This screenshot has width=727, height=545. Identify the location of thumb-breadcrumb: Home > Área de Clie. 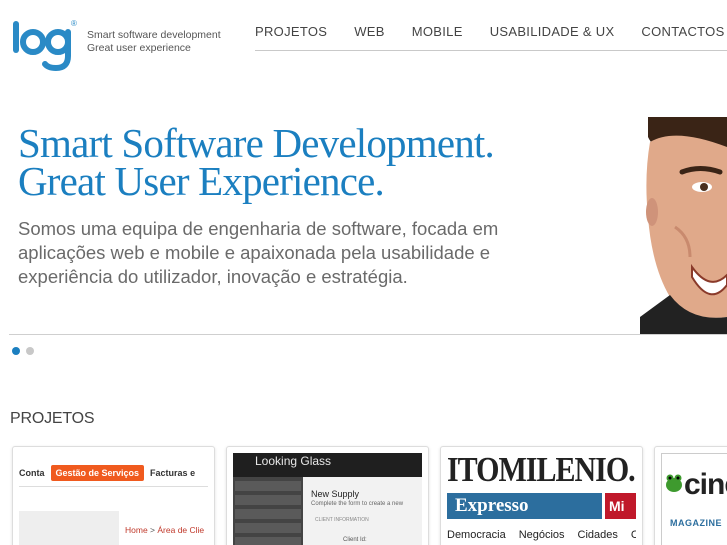
(164, 530).